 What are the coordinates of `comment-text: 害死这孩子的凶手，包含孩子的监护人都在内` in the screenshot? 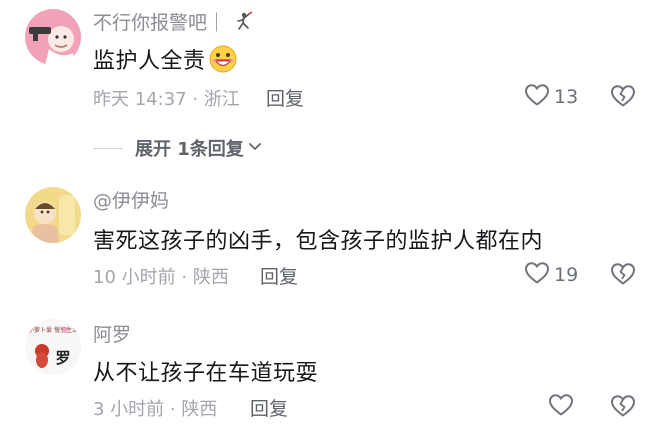 It's located at (318, 241).